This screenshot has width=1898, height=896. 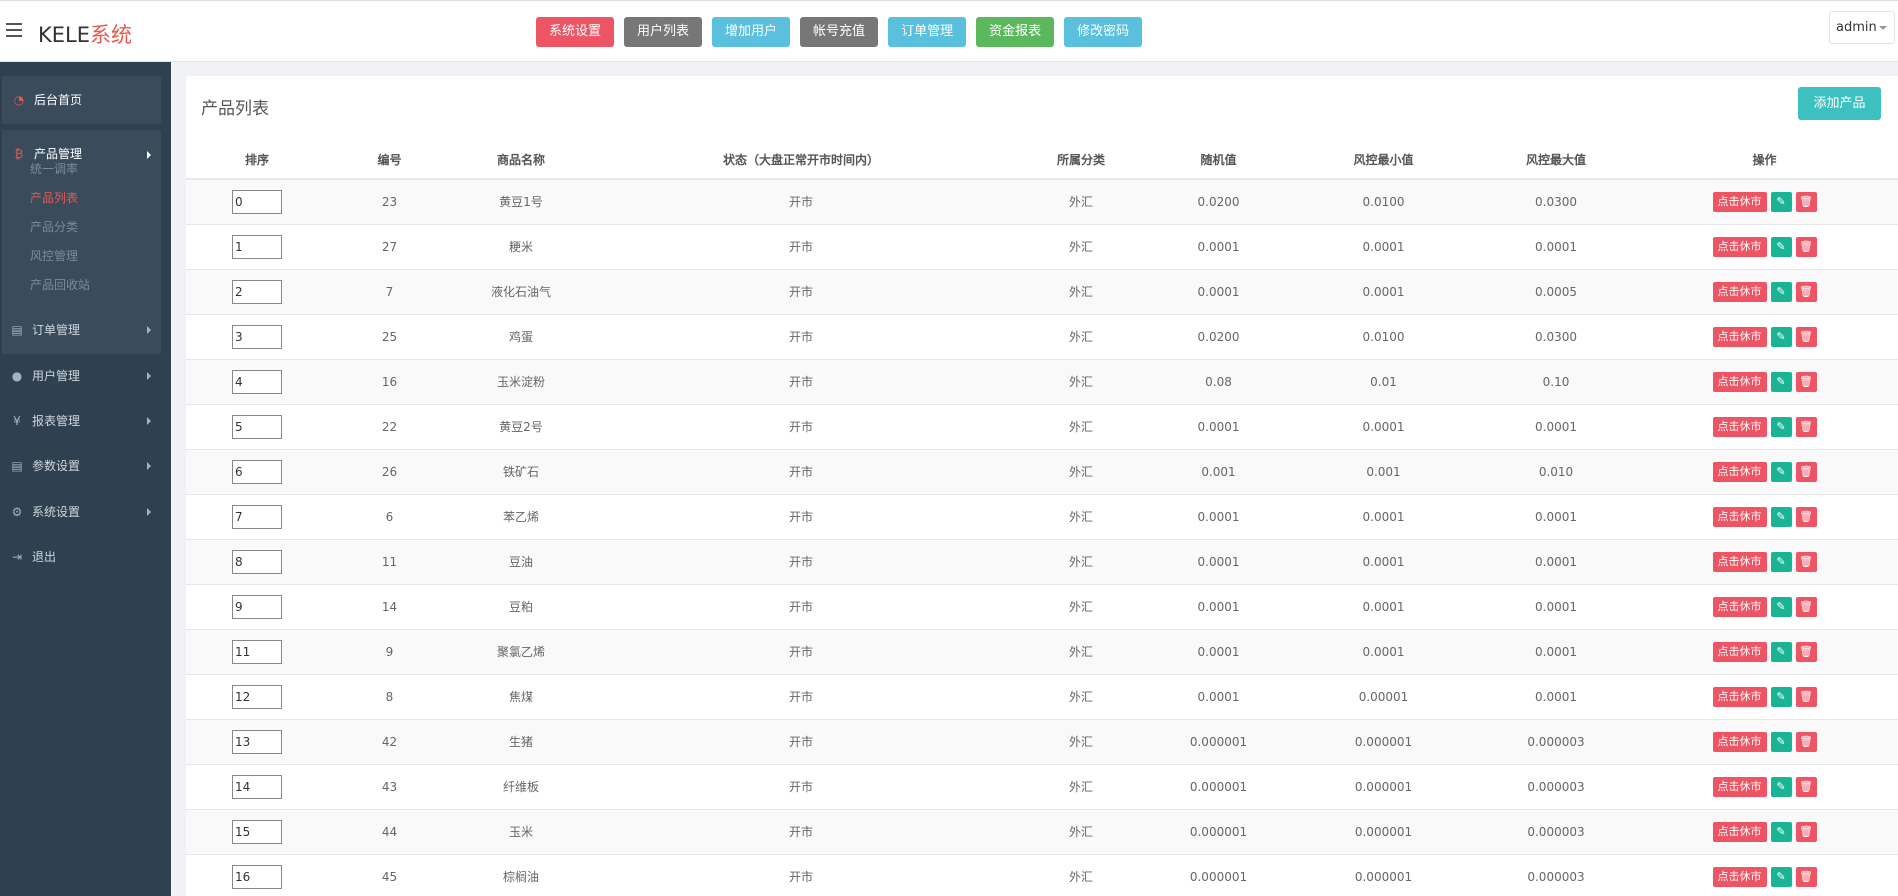 What do you see at coordinates (663, 32) in the screenshot?
I see `nav-button: 用户列表` at bounding box center [663, 32].